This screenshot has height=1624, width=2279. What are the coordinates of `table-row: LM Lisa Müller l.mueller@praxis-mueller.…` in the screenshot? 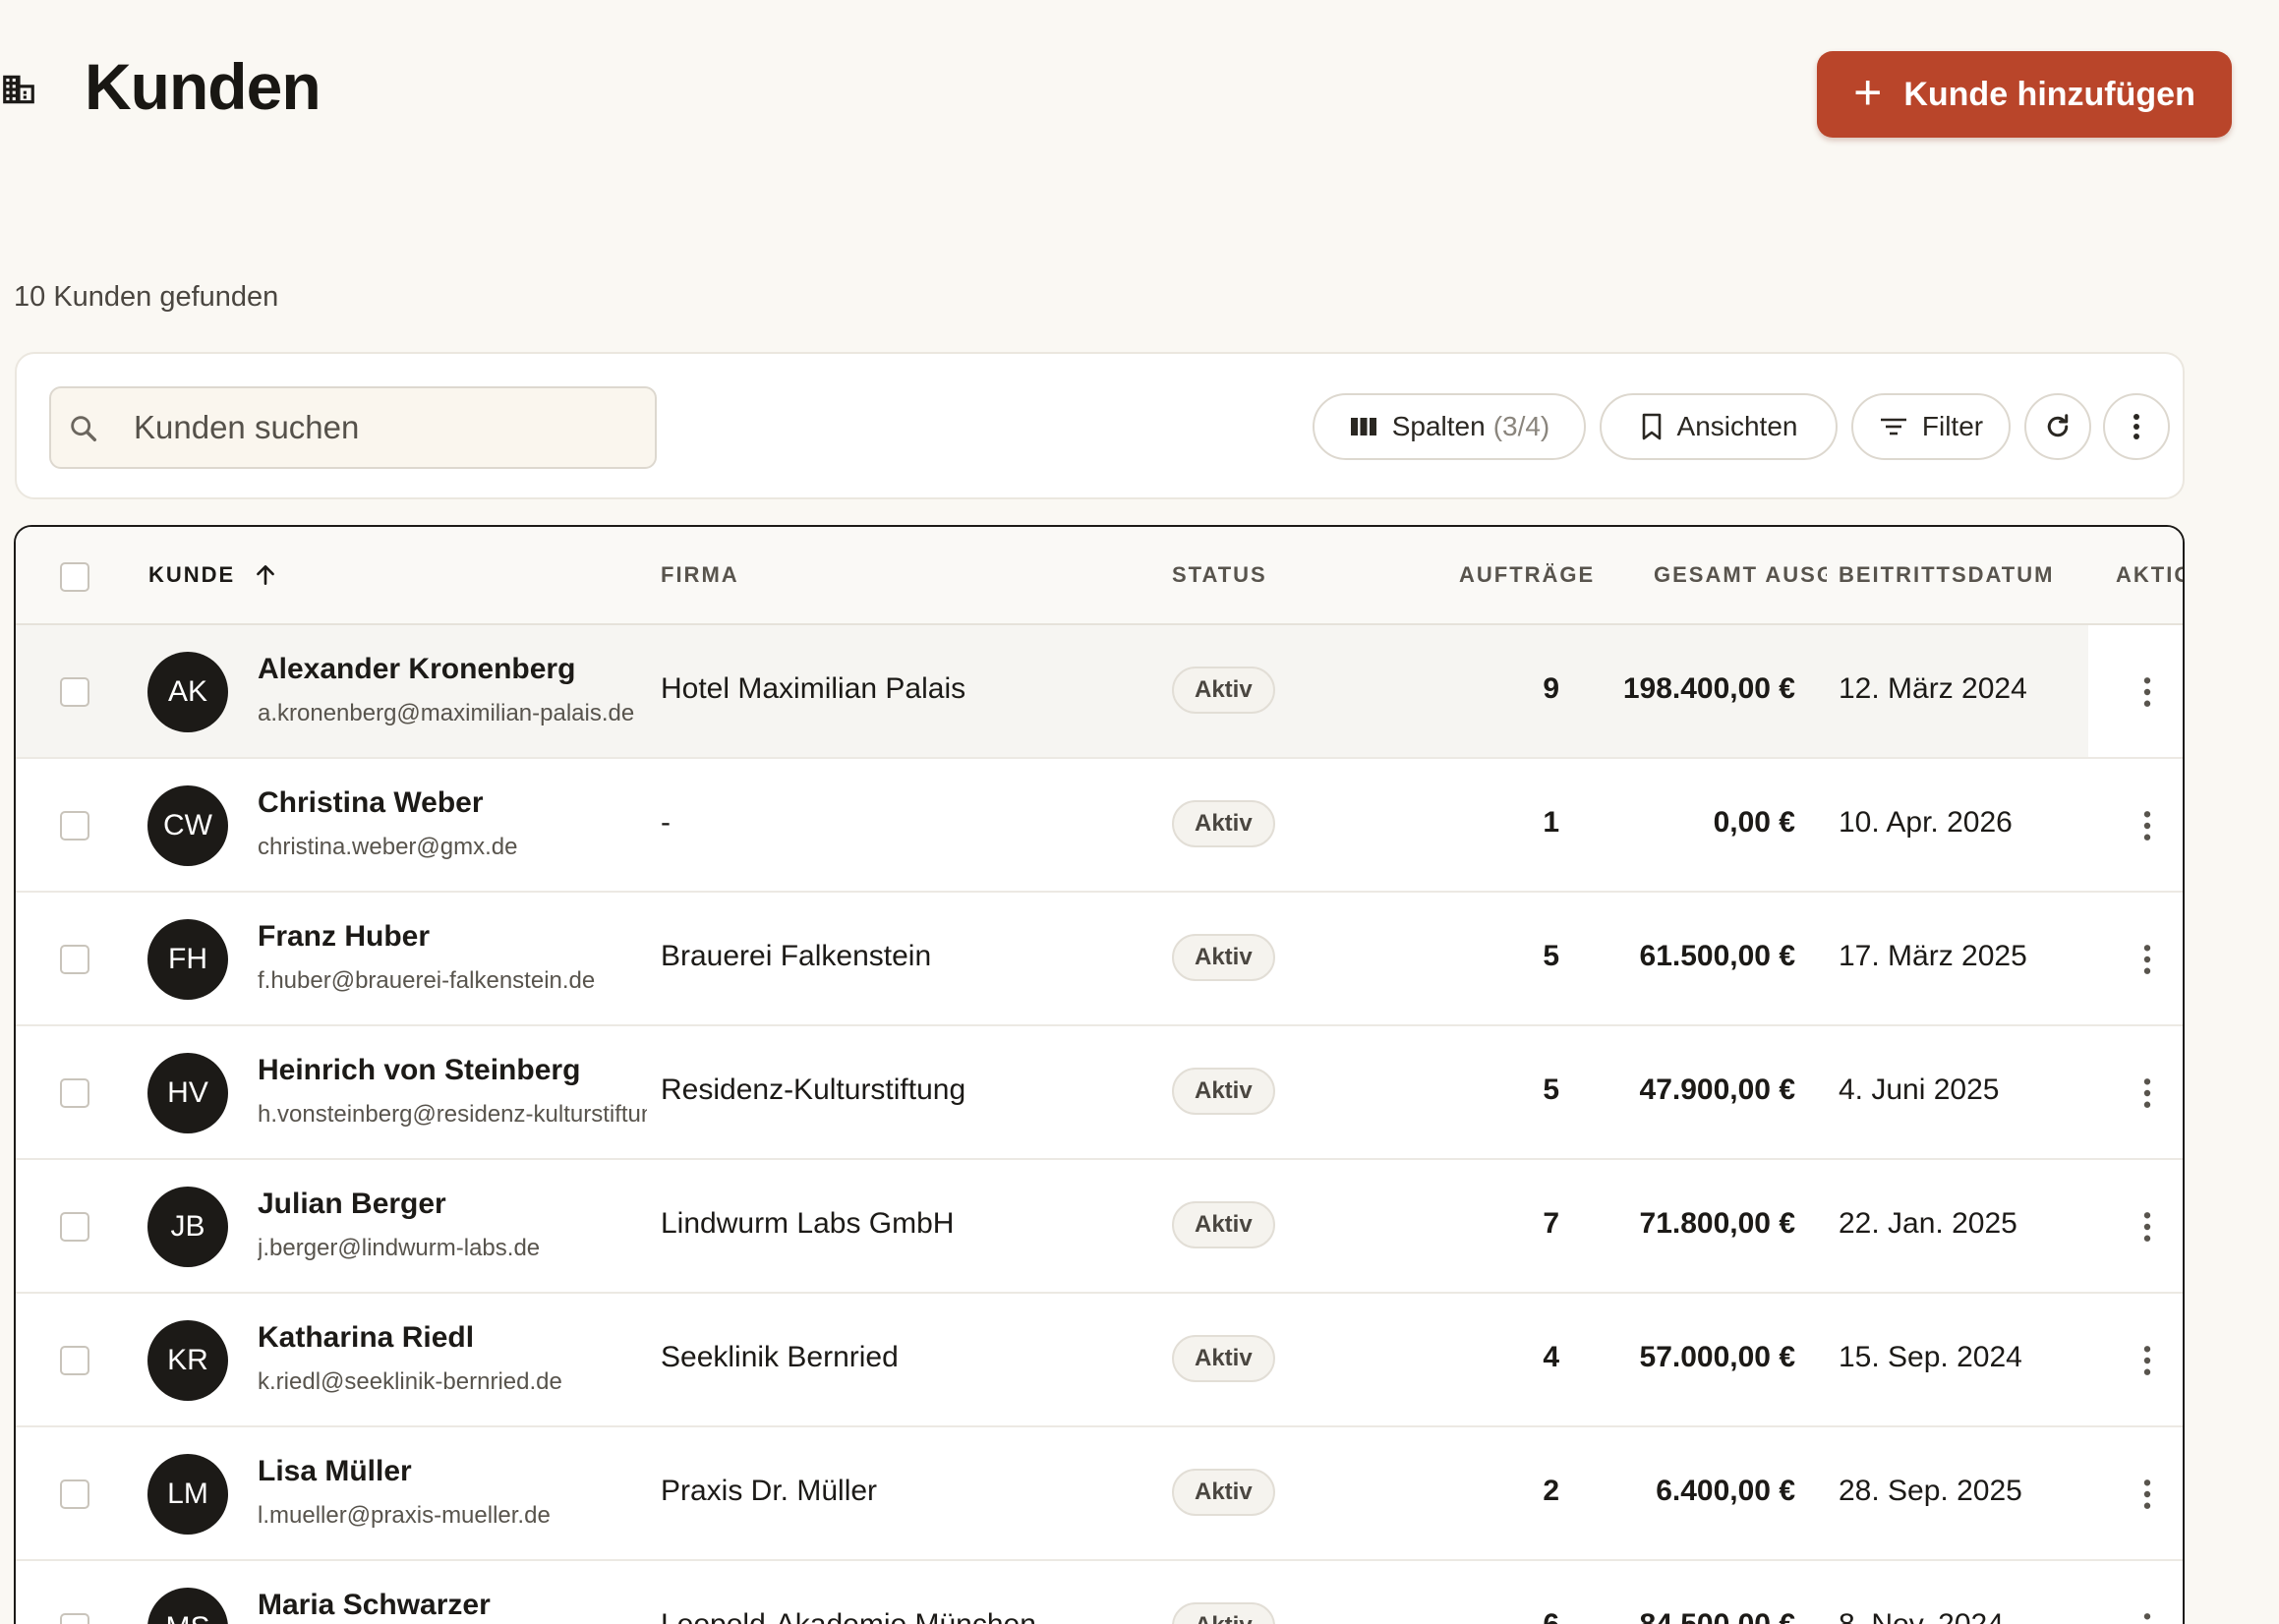 It's located at (1099, 1494).